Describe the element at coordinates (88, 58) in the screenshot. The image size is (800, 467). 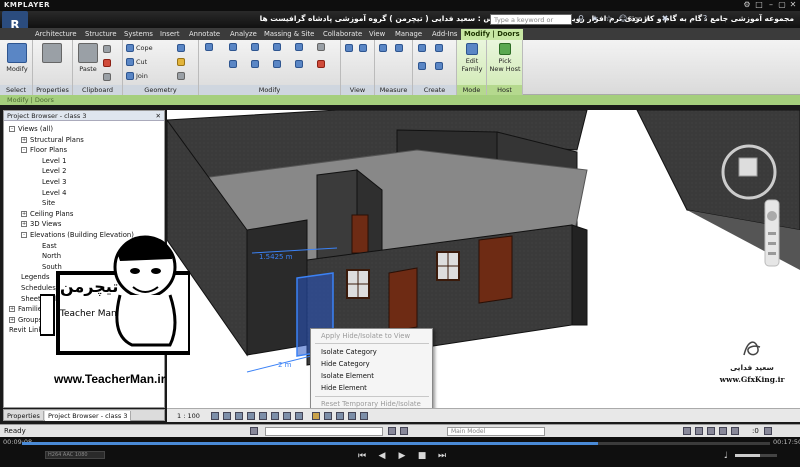
I see `paste-button: Paste` at that location.